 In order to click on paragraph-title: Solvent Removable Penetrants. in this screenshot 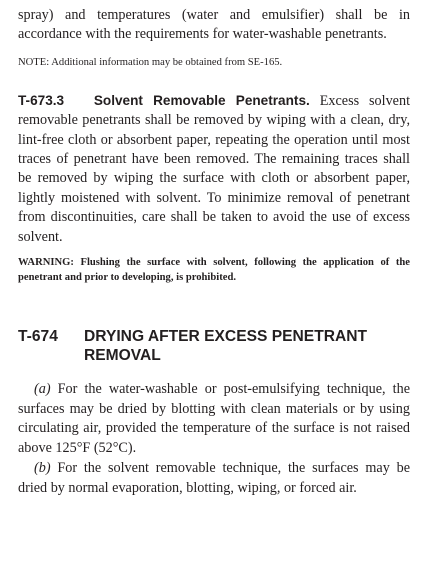, I will do `click(201, 100)`.